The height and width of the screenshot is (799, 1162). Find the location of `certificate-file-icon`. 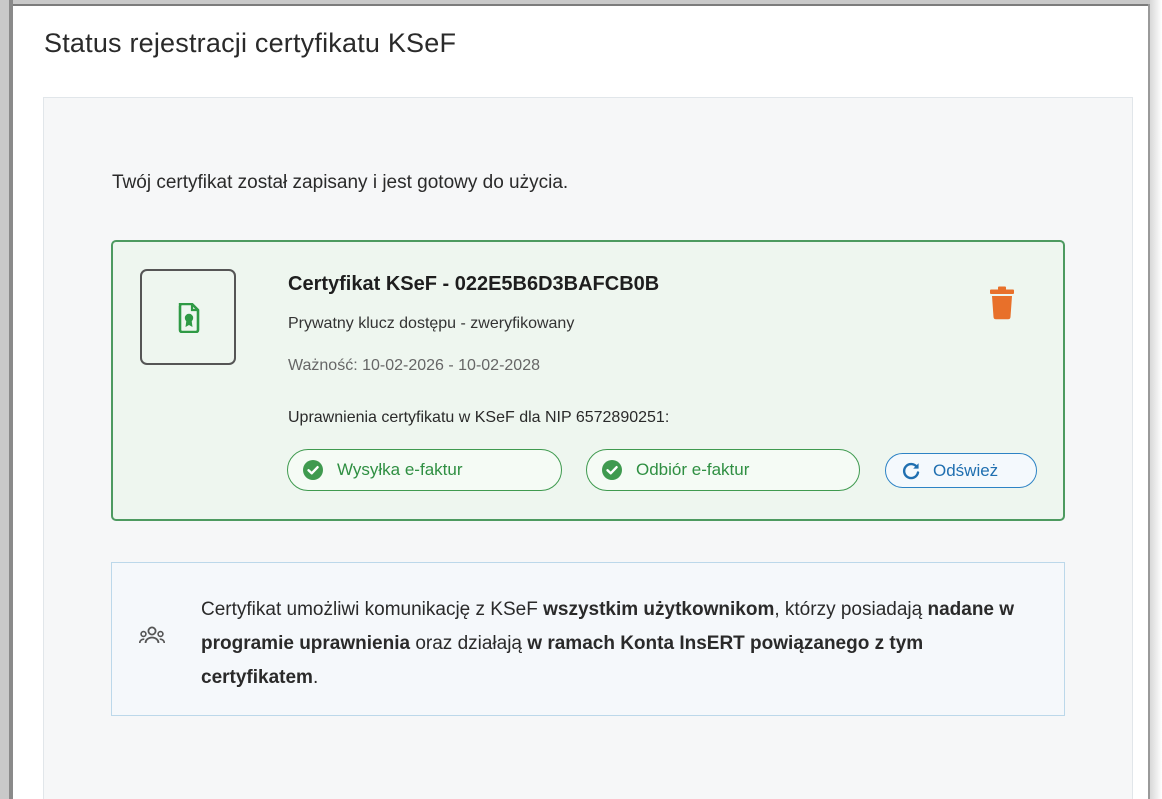

certificate-file-icon is located at coordinates (188, 317).